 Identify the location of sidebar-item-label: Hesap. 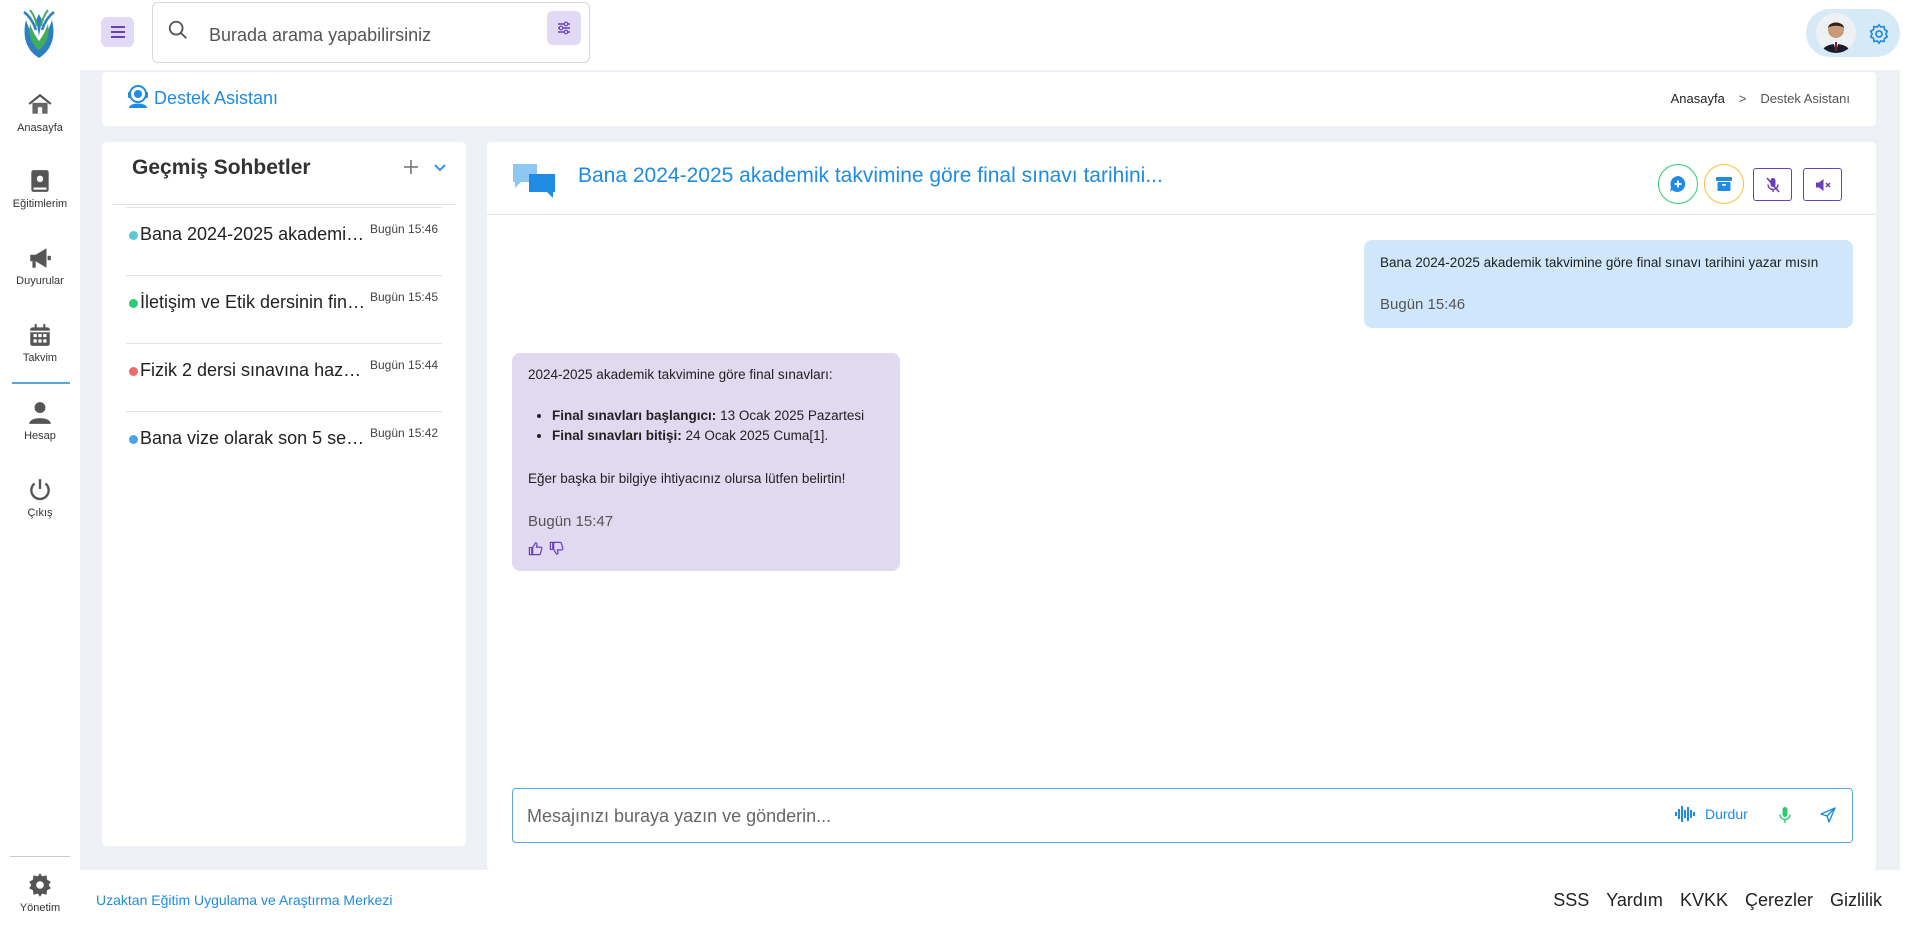
(40, 436).